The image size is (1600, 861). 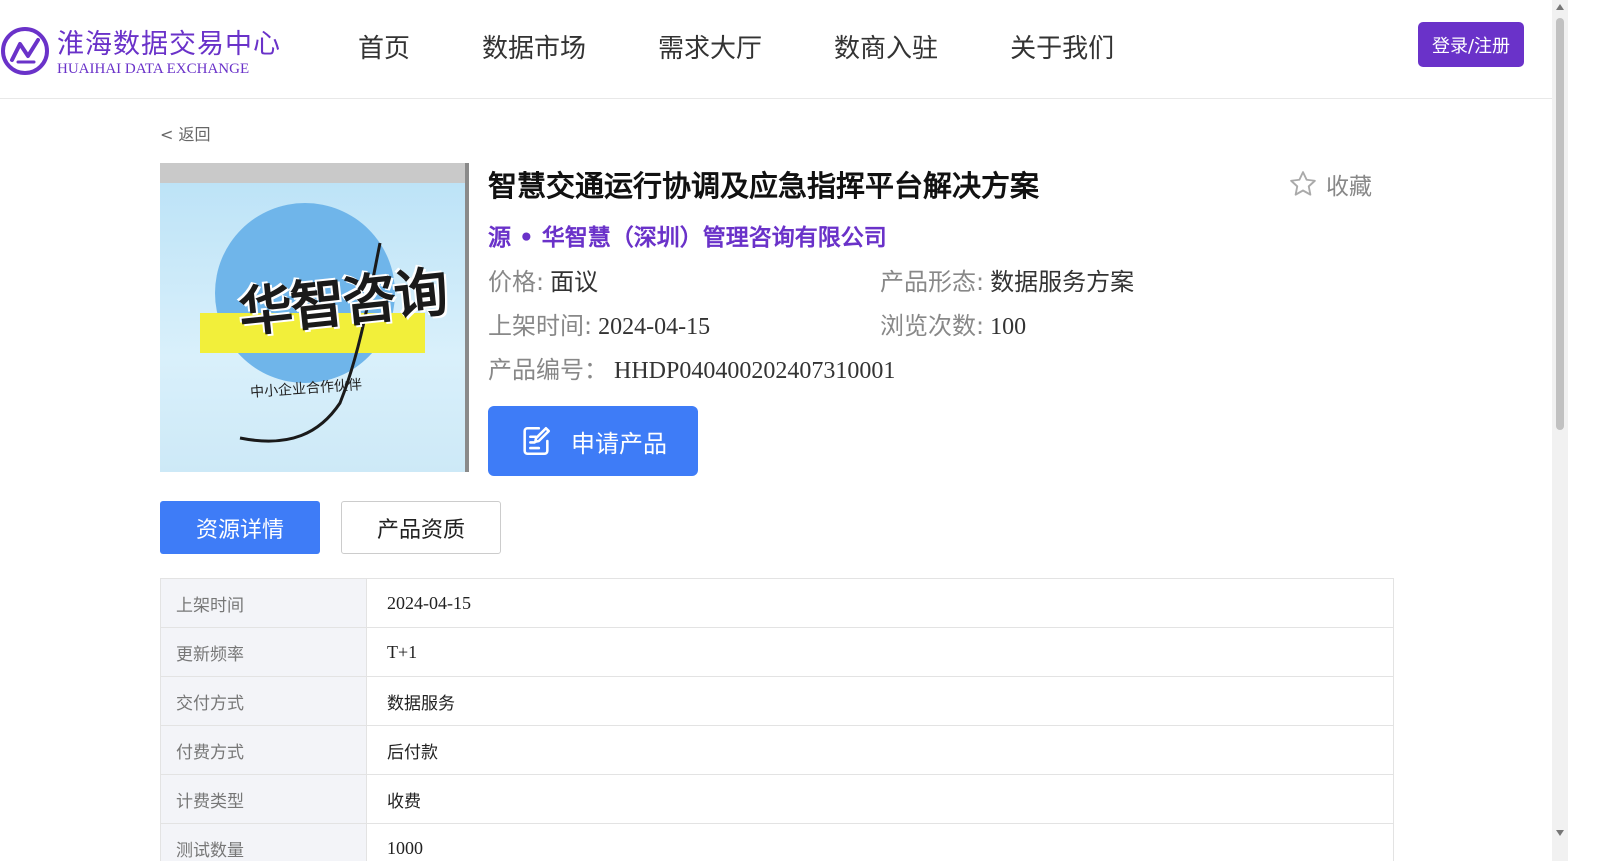 What do you see at coordinates (264, 701) in the screenshot?
I see `row-key: 交付方式` at bounding box center [264, 701].